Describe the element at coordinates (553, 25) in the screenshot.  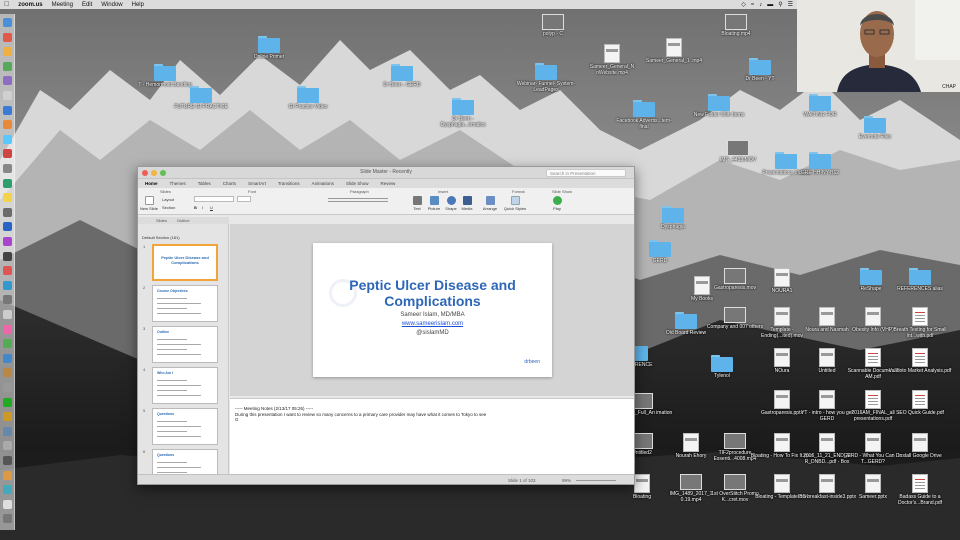
I see `desktop-item: polyp - C` at that location.